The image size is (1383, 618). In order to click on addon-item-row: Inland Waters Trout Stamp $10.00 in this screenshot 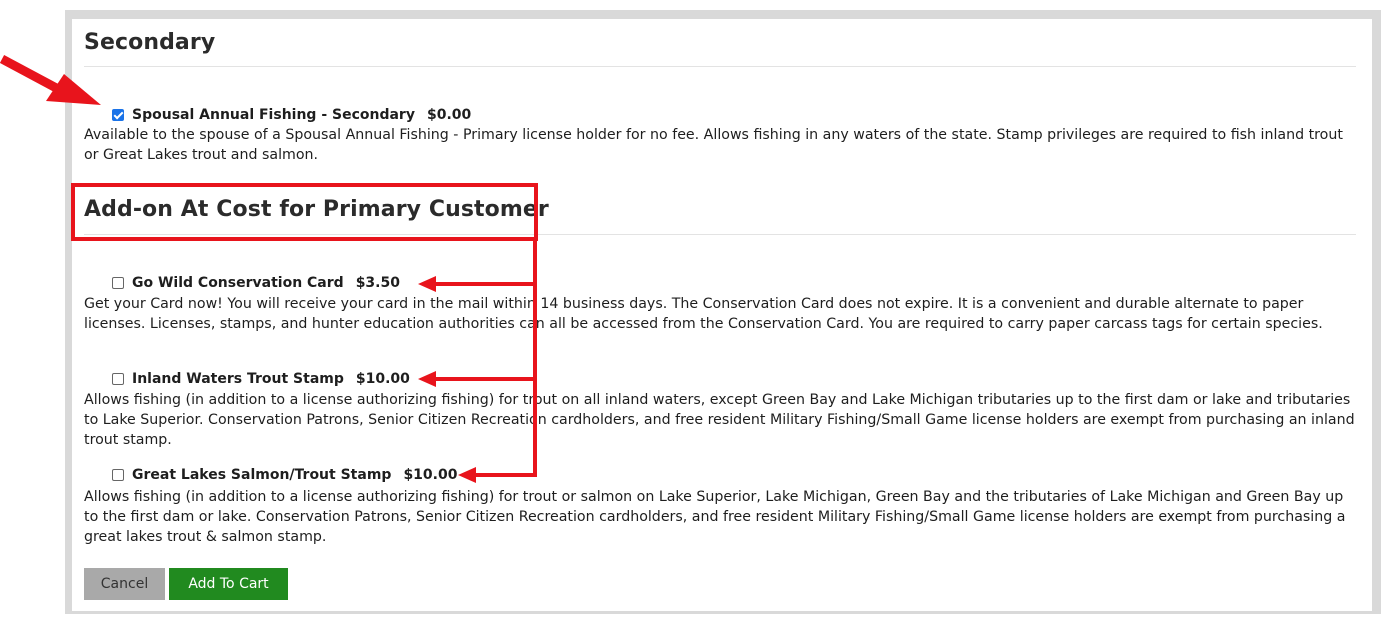, I will do `click(261, 379)`.